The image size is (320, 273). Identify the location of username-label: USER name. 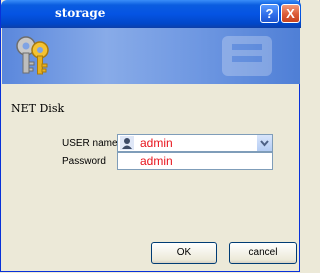
(90, 143).